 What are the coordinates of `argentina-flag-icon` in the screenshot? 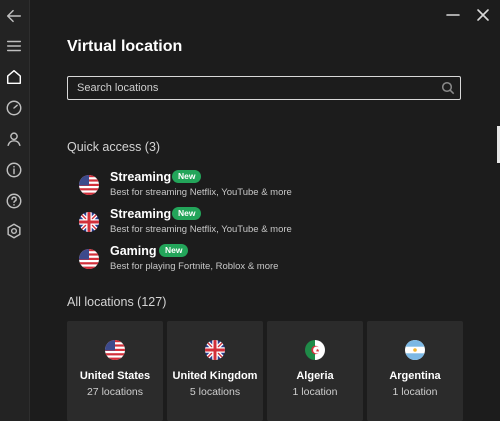 It's located at (415, 350).